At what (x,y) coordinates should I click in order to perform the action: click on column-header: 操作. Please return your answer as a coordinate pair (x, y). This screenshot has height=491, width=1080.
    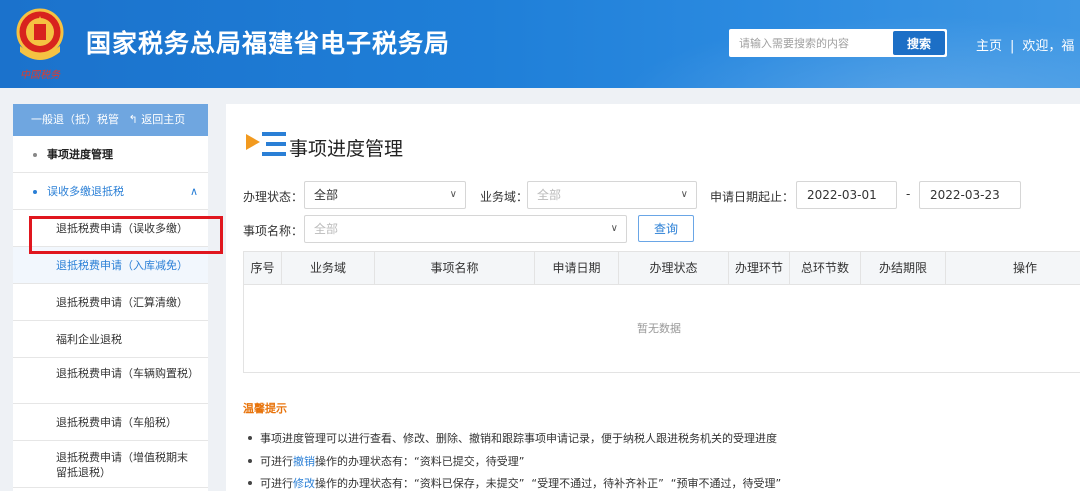
    Looking at the image, I should click on (1024, 268).